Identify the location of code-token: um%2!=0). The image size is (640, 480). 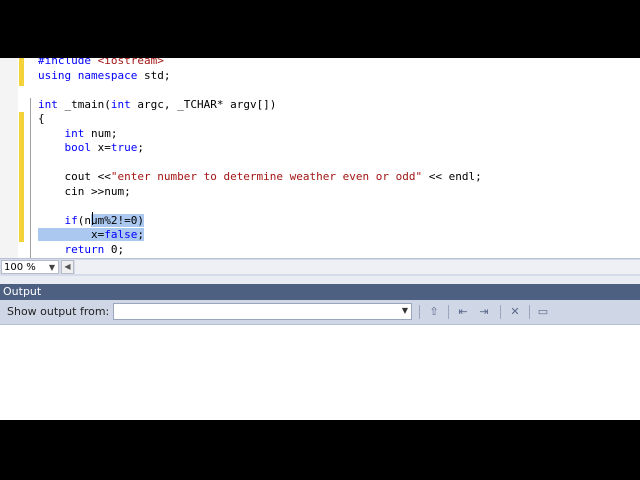
(117, 220).